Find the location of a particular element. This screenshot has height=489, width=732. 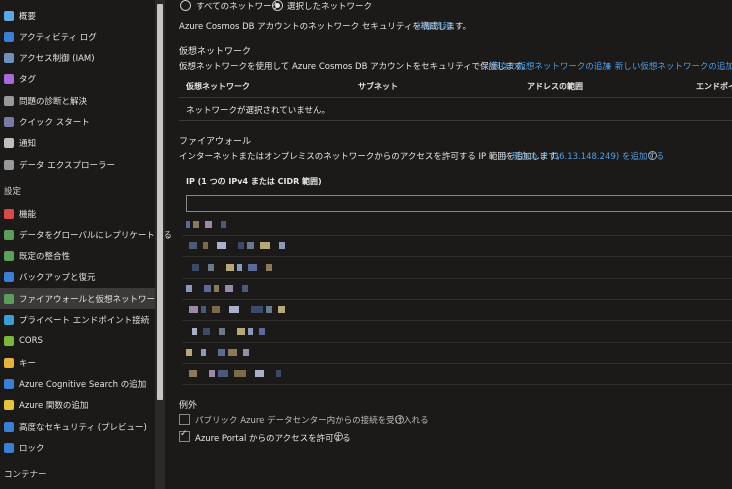

allow-portal-info-icon: i is located at coordinates (338, 436).